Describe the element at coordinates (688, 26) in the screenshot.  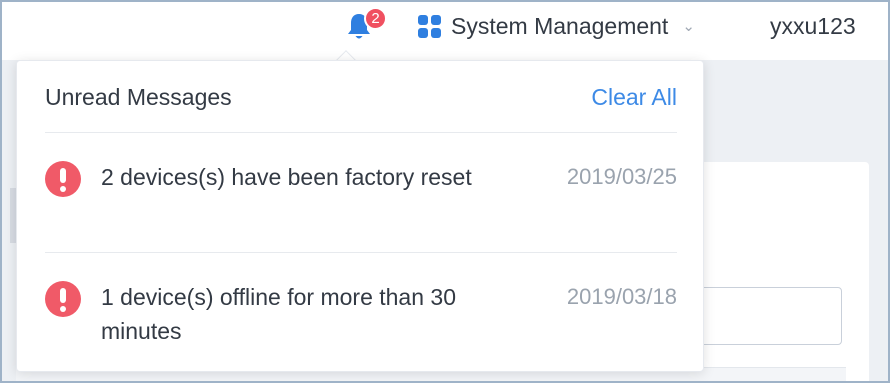
I see `chevron-down-icon: ⌄` at that location.